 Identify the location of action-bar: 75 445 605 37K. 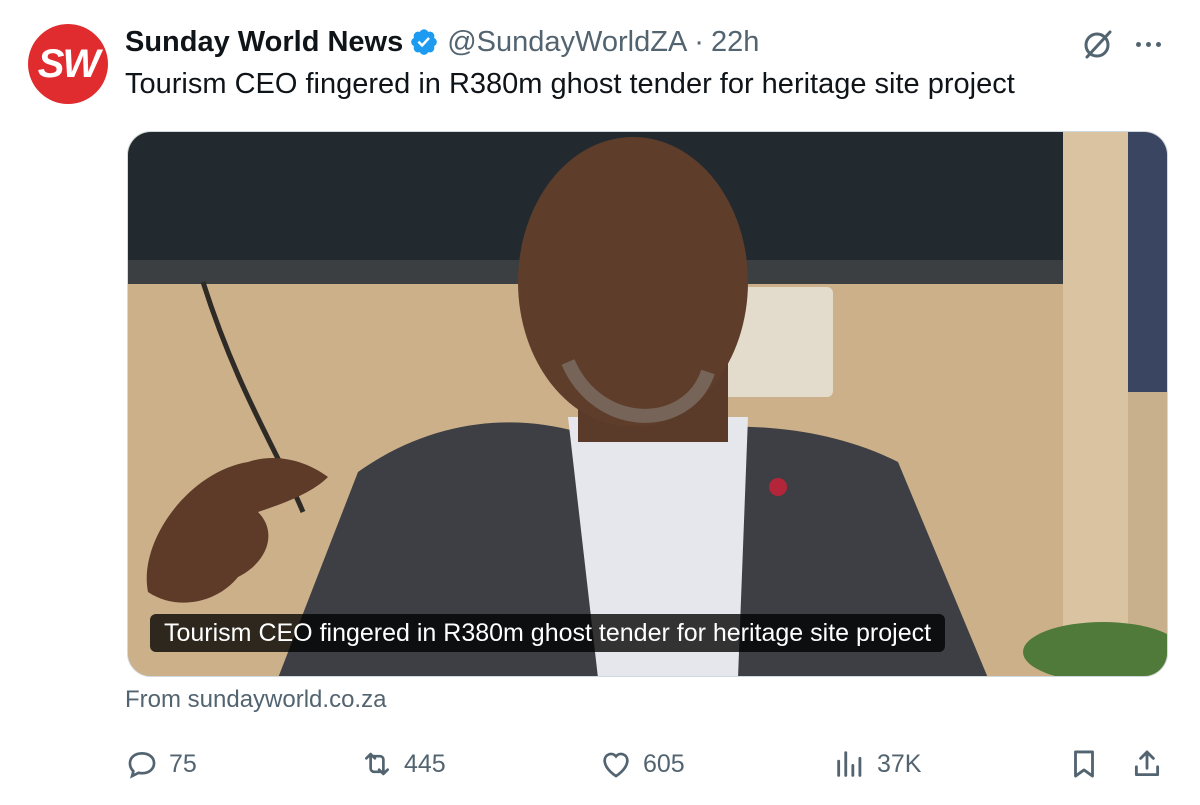
(650, 764).